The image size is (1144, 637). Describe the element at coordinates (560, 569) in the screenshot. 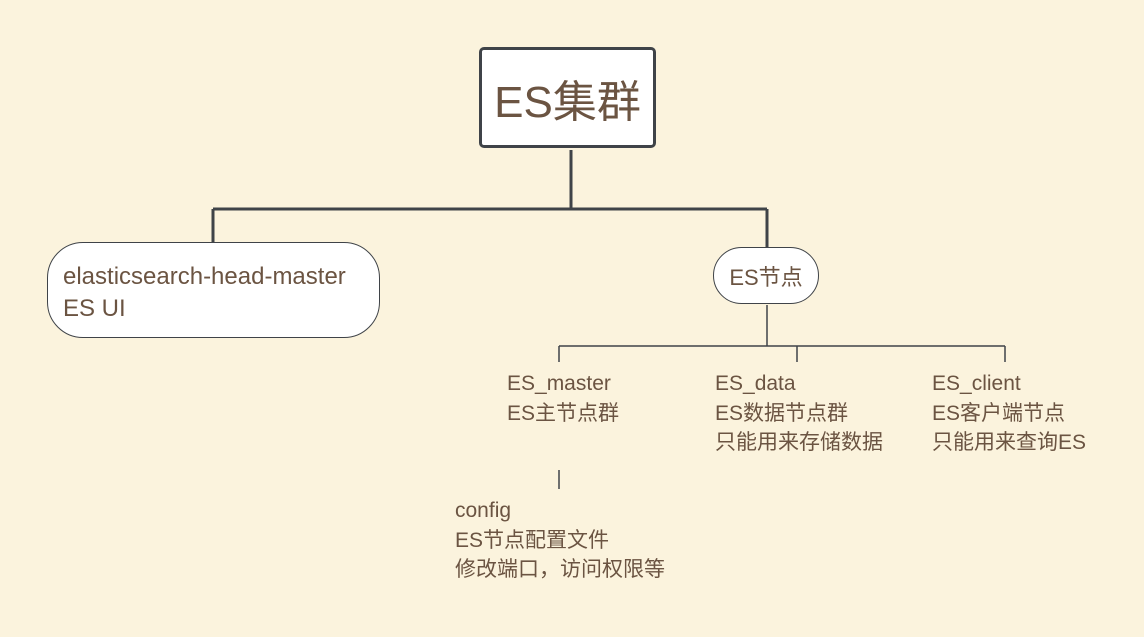

I see `config-note: 修改端口，访问权限等` at that location.